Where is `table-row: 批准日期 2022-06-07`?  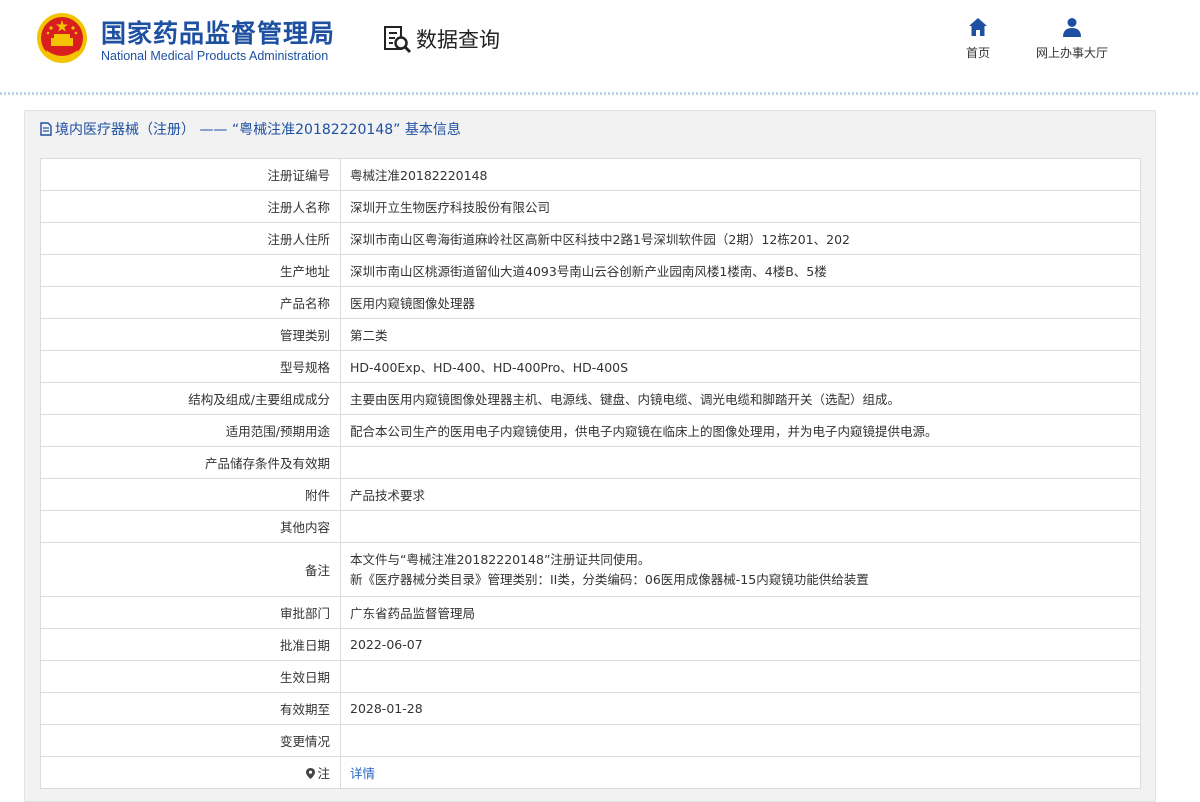 table-row: 批准日期 2022-06-07 is located at coordinates (590, 644).